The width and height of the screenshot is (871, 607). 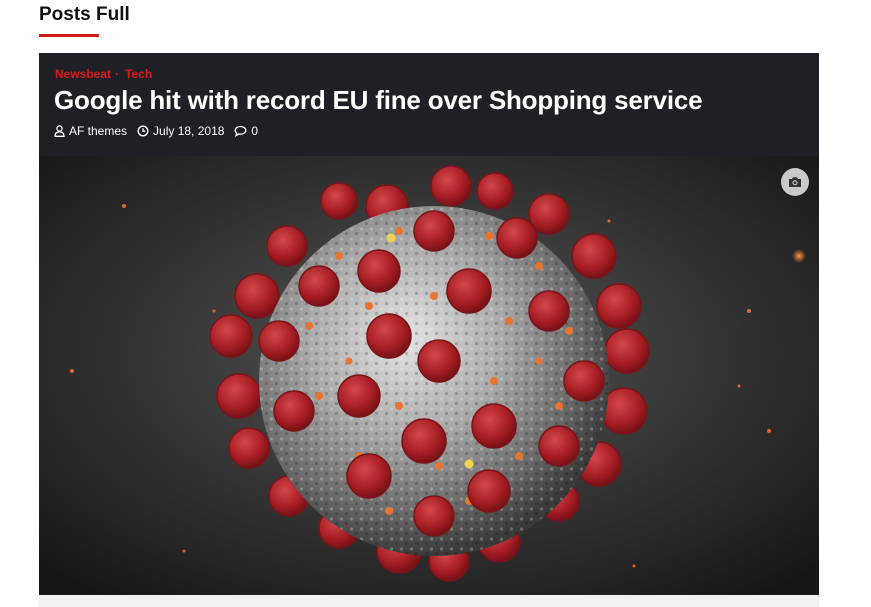 I want to click on camera-icon, so click(x=795, y=182).